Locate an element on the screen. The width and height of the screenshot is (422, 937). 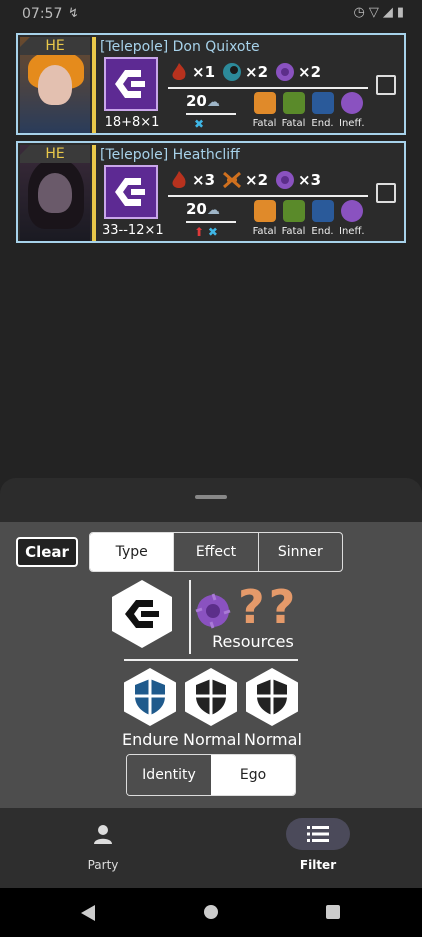
endure-shield-filter is located at coordinates (150, 697).